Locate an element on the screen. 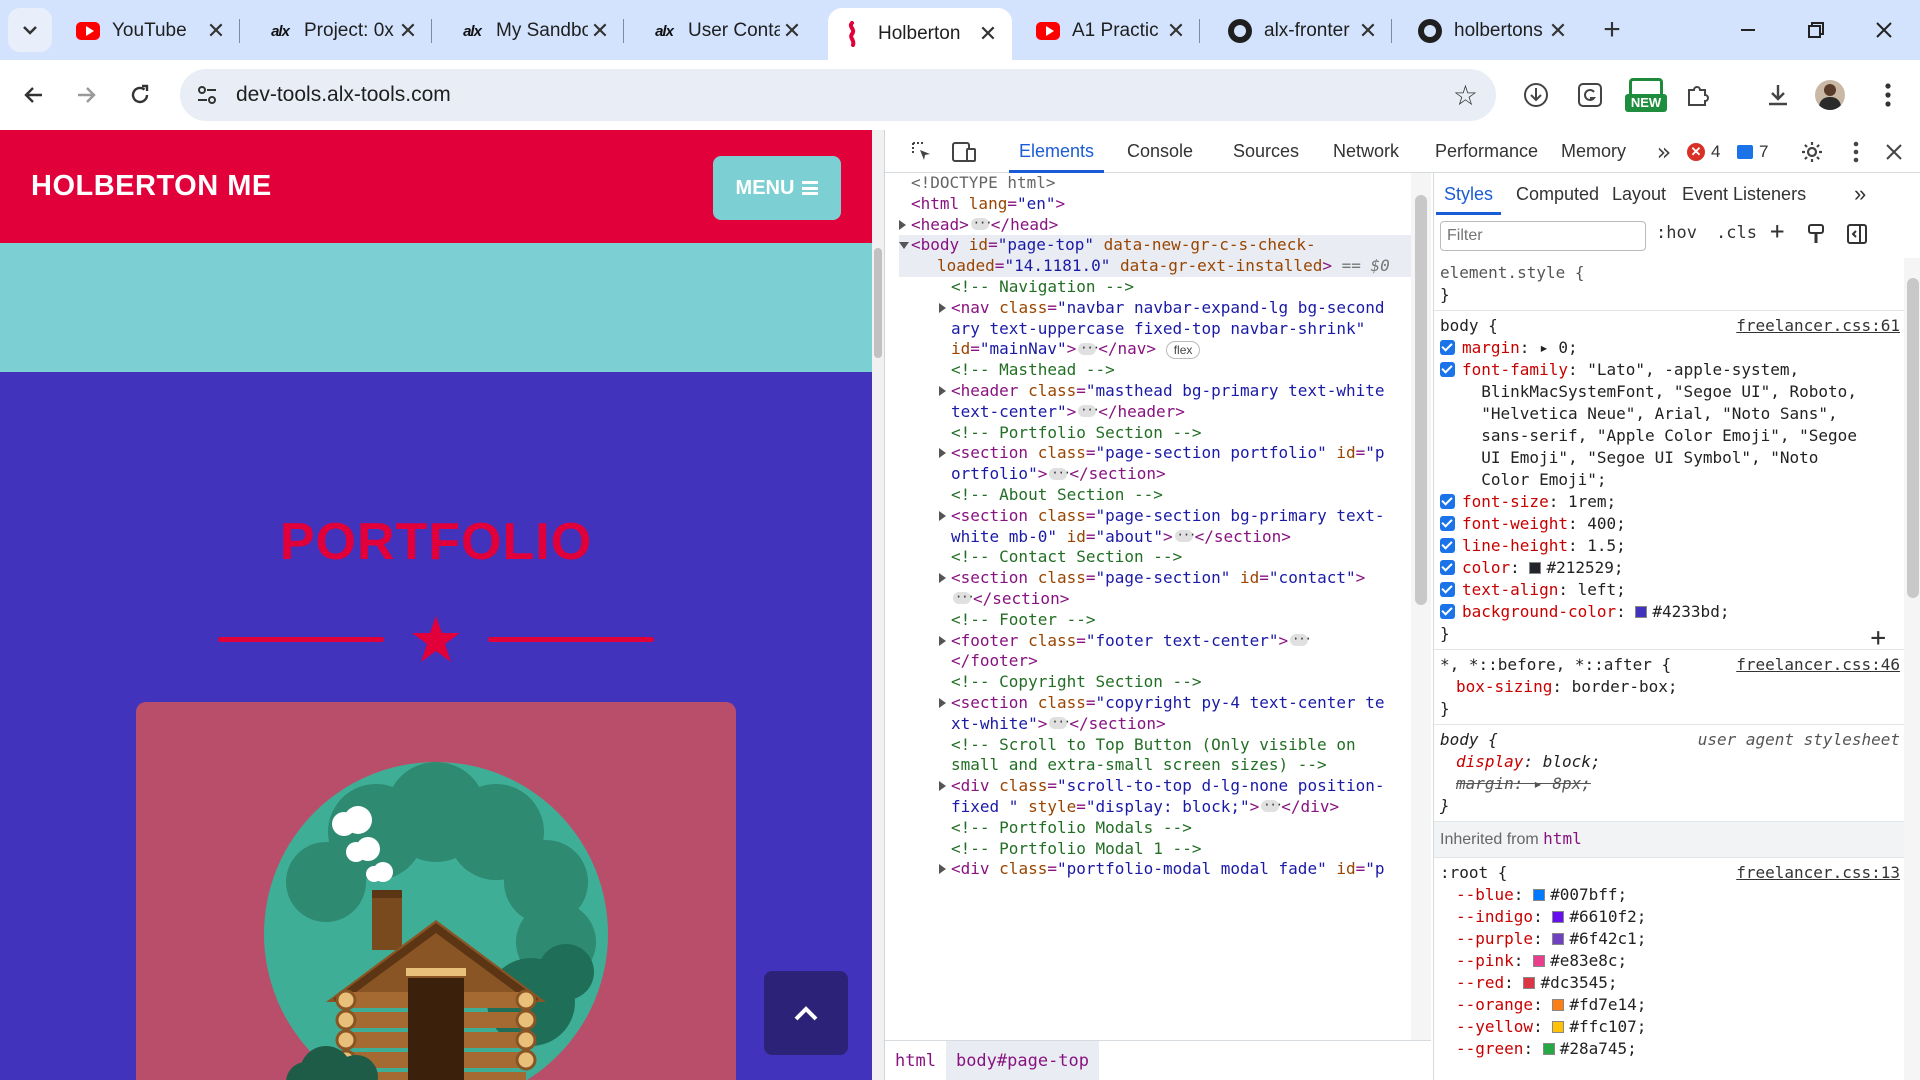 The width and height of the screenshot is (1920, 1080). extension-button is located at coordinates (1536, 95).